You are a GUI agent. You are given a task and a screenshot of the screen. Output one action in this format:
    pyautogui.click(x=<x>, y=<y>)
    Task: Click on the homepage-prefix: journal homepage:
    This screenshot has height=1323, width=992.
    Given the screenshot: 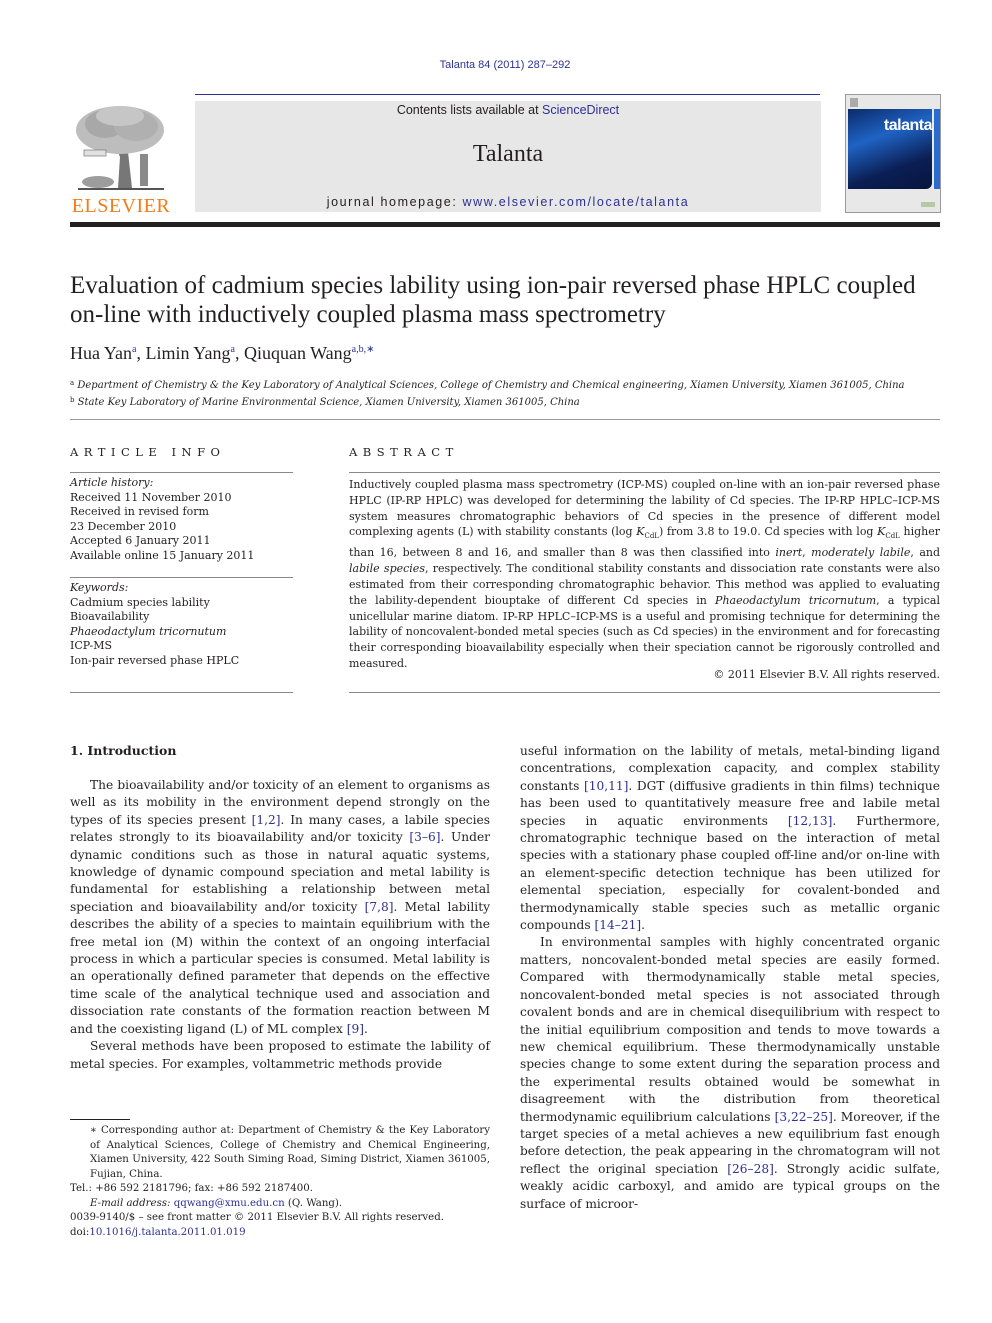 What is the action you would take?
    pyautogui.click(x=394, y=202)
    